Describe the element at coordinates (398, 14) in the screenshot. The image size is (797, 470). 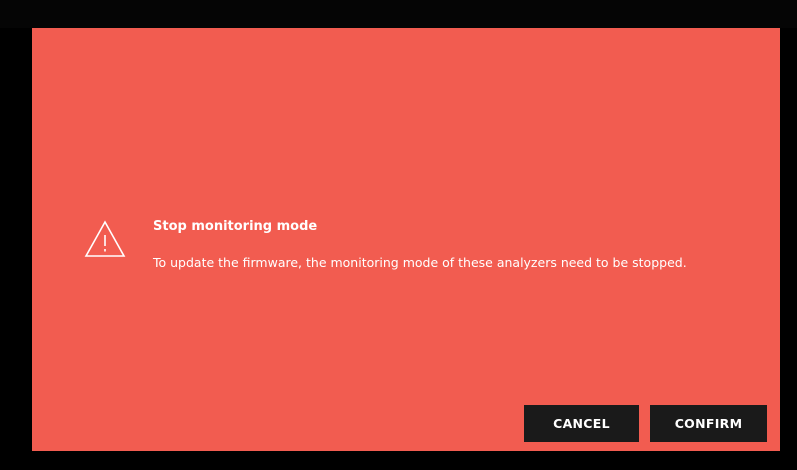
I see `top-status-strip` at that location.